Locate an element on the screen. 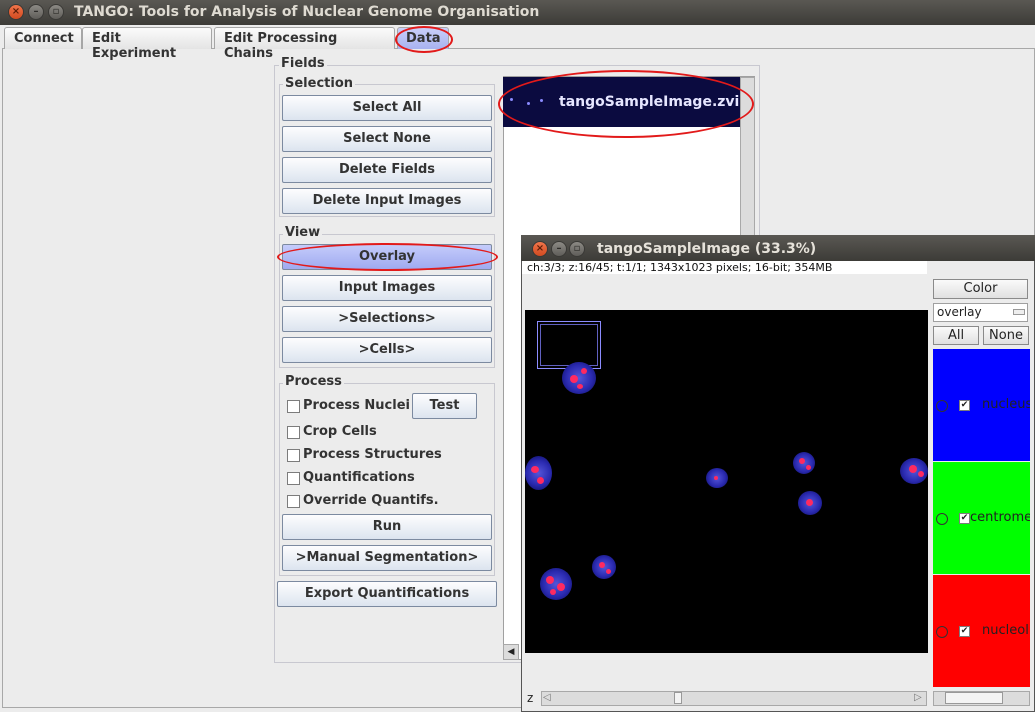 The height and width of the screenshot is (712, 1035). override-quantifs-checkbox is located at coordinates (293, 501).